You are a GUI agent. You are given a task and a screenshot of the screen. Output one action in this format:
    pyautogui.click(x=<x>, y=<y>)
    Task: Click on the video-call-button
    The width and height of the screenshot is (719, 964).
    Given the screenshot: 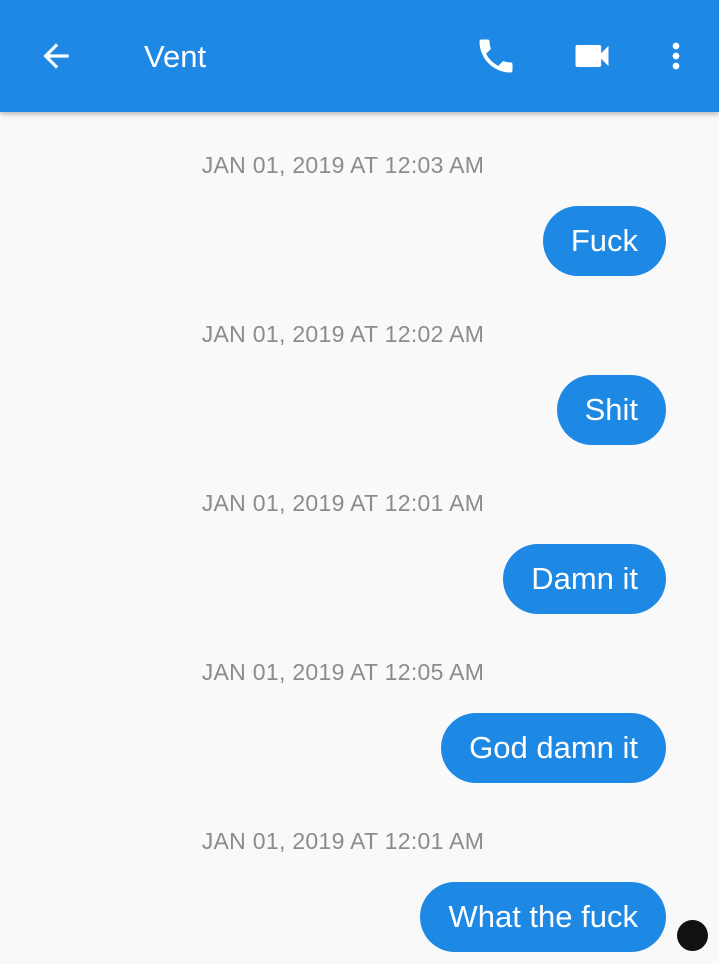 What is the action you would take?
    pyautogui.click(x=592, y=56)
    